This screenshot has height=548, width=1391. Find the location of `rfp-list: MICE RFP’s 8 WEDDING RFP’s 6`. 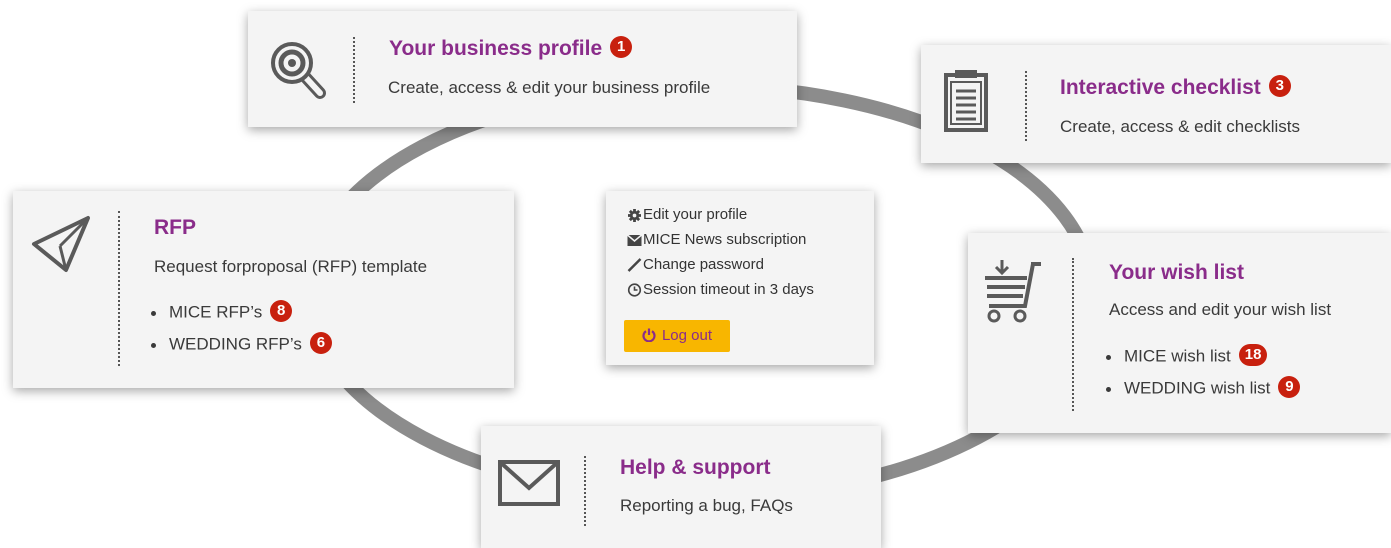

rfp-list: MICE RFP’s 8 WEDDING RFP’s 6 is located at coordinates (239, 328).